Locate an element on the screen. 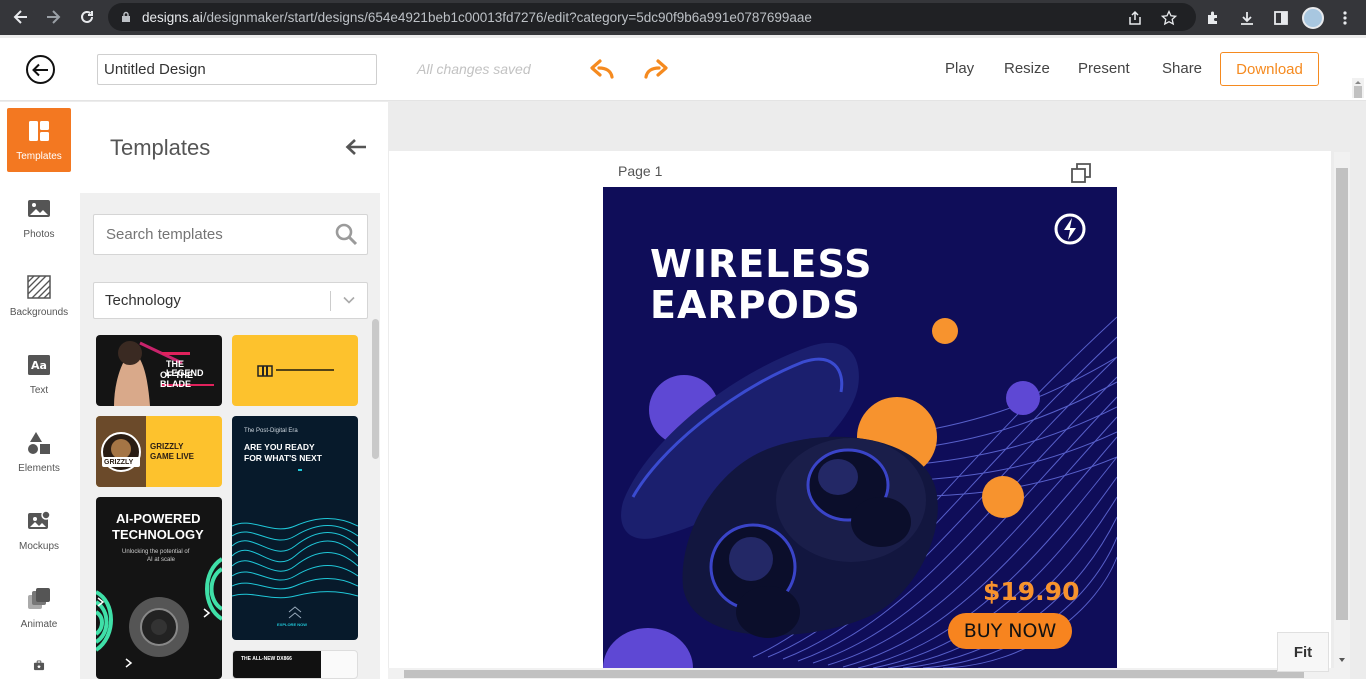 The image size is (1366, 679). design-price: $19.90 is located at coordinates (1031, 591).